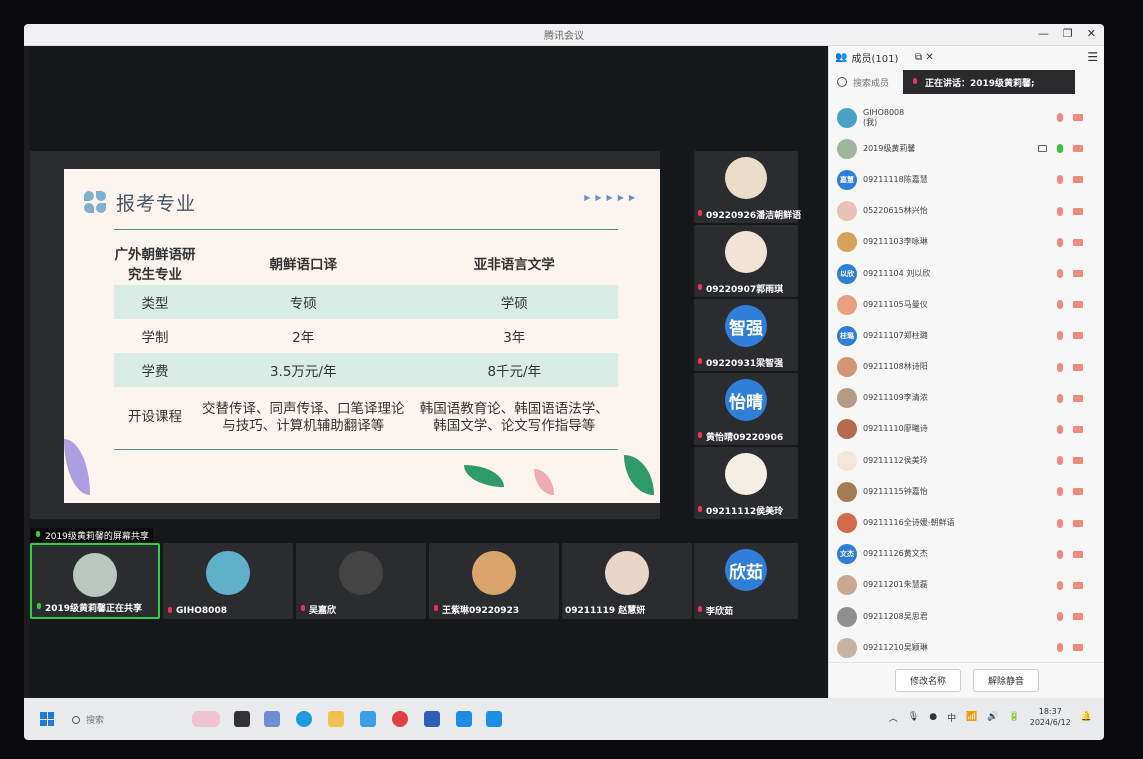  I want to click on member-row: 09211103李咏琳, so click(966, 242).